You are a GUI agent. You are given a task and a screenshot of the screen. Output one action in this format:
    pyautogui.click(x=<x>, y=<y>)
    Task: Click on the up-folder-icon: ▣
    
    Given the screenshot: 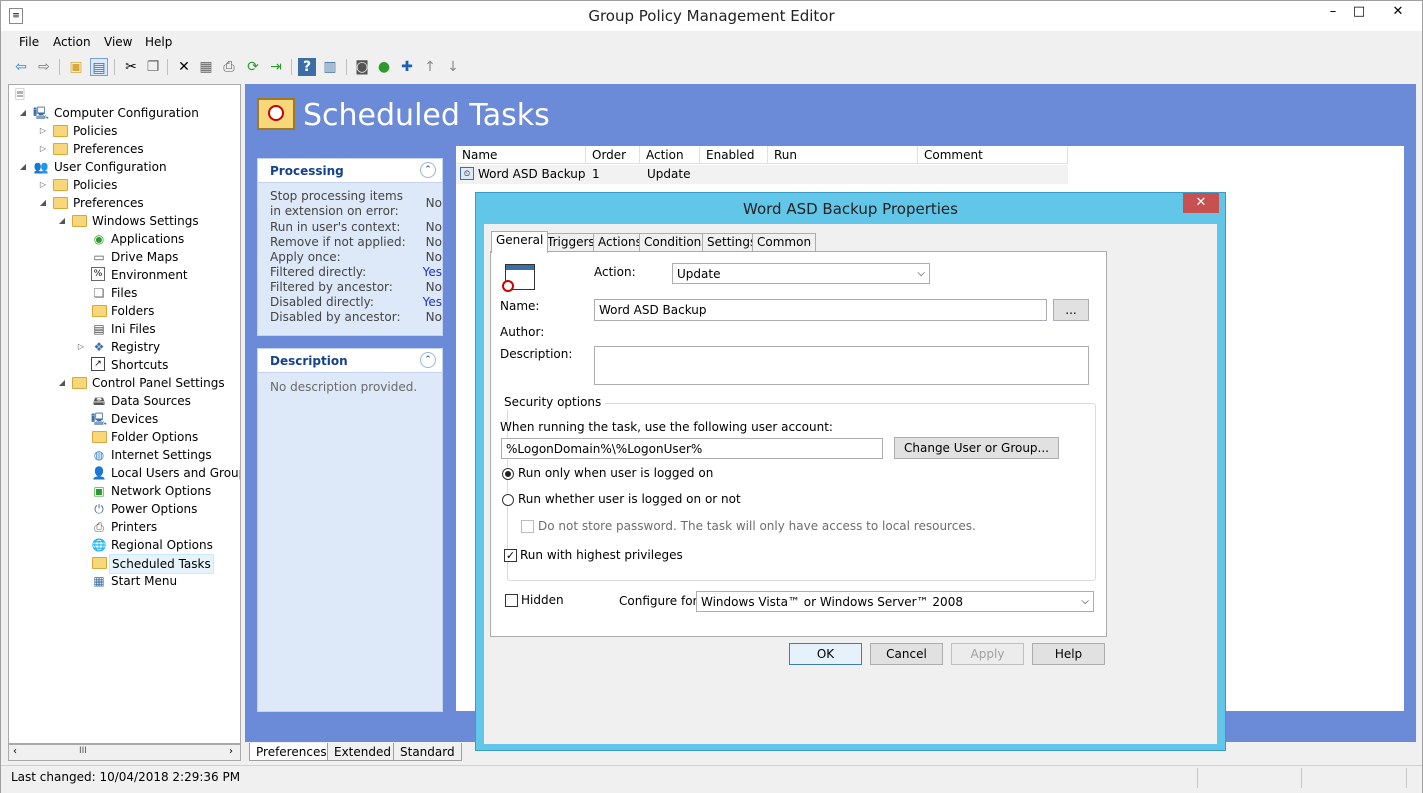 What is the action you would take?
    pyautogui.click(x=76, y=67)
    